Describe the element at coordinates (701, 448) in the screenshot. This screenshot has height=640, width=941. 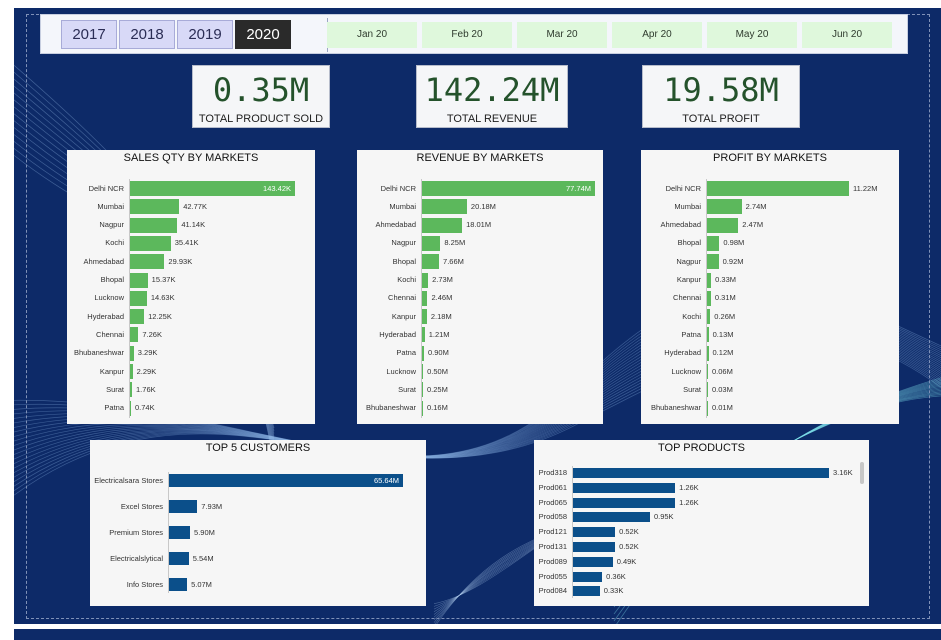
I see `chart-title: TOP PRODUCTS` at that location.